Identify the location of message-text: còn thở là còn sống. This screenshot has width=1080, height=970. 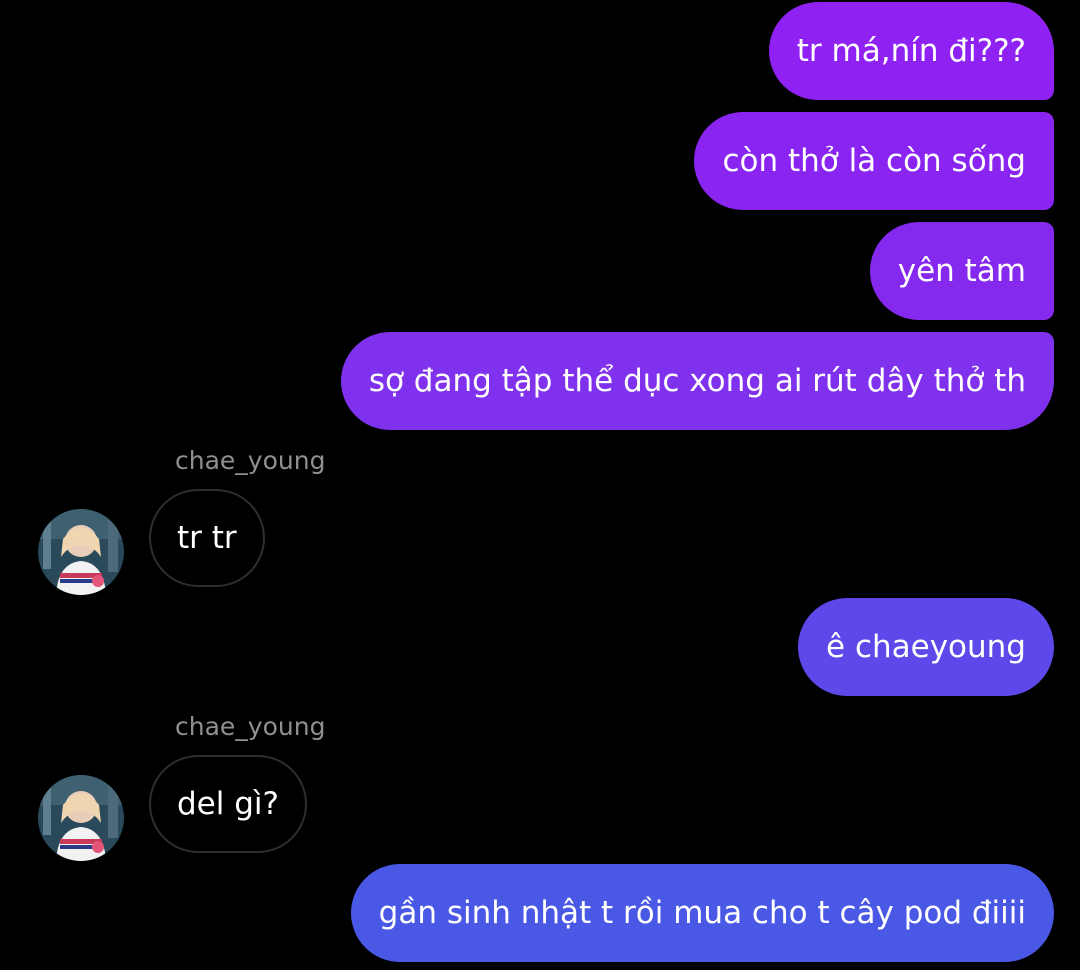
(874, 161).